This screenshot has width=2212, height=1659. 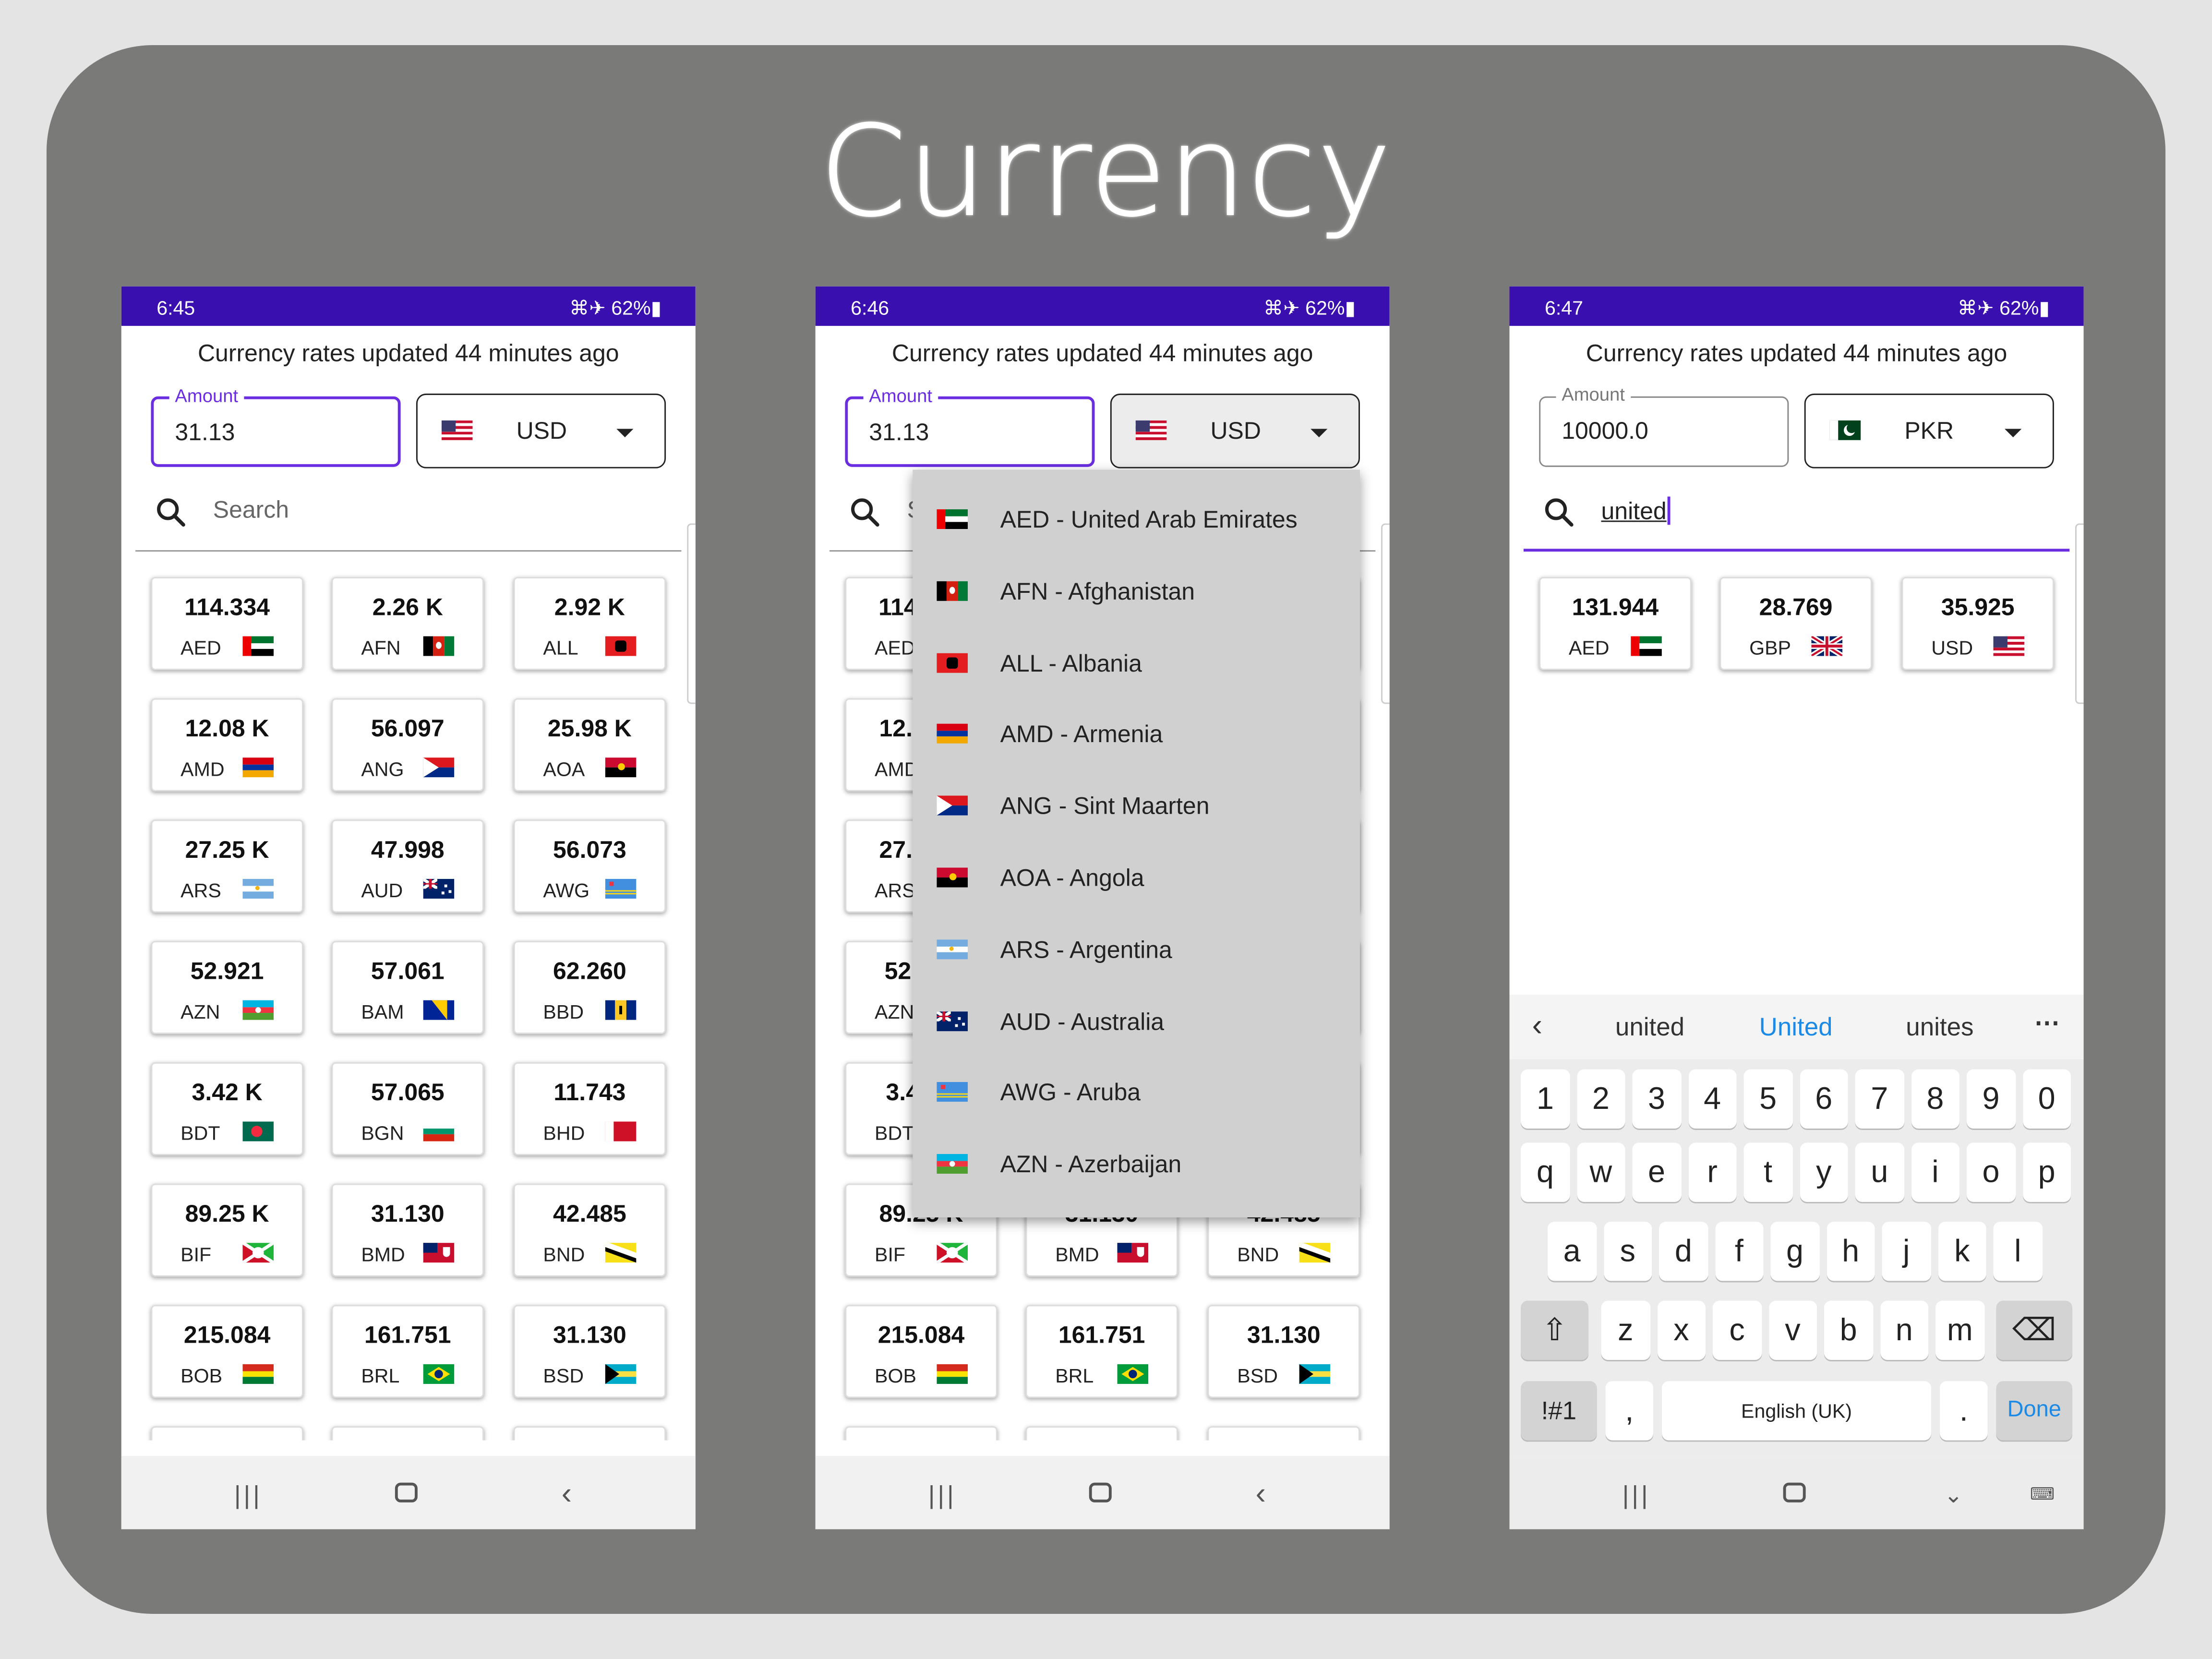 I want to click on key: 2, so click(x=1600, y=1099).